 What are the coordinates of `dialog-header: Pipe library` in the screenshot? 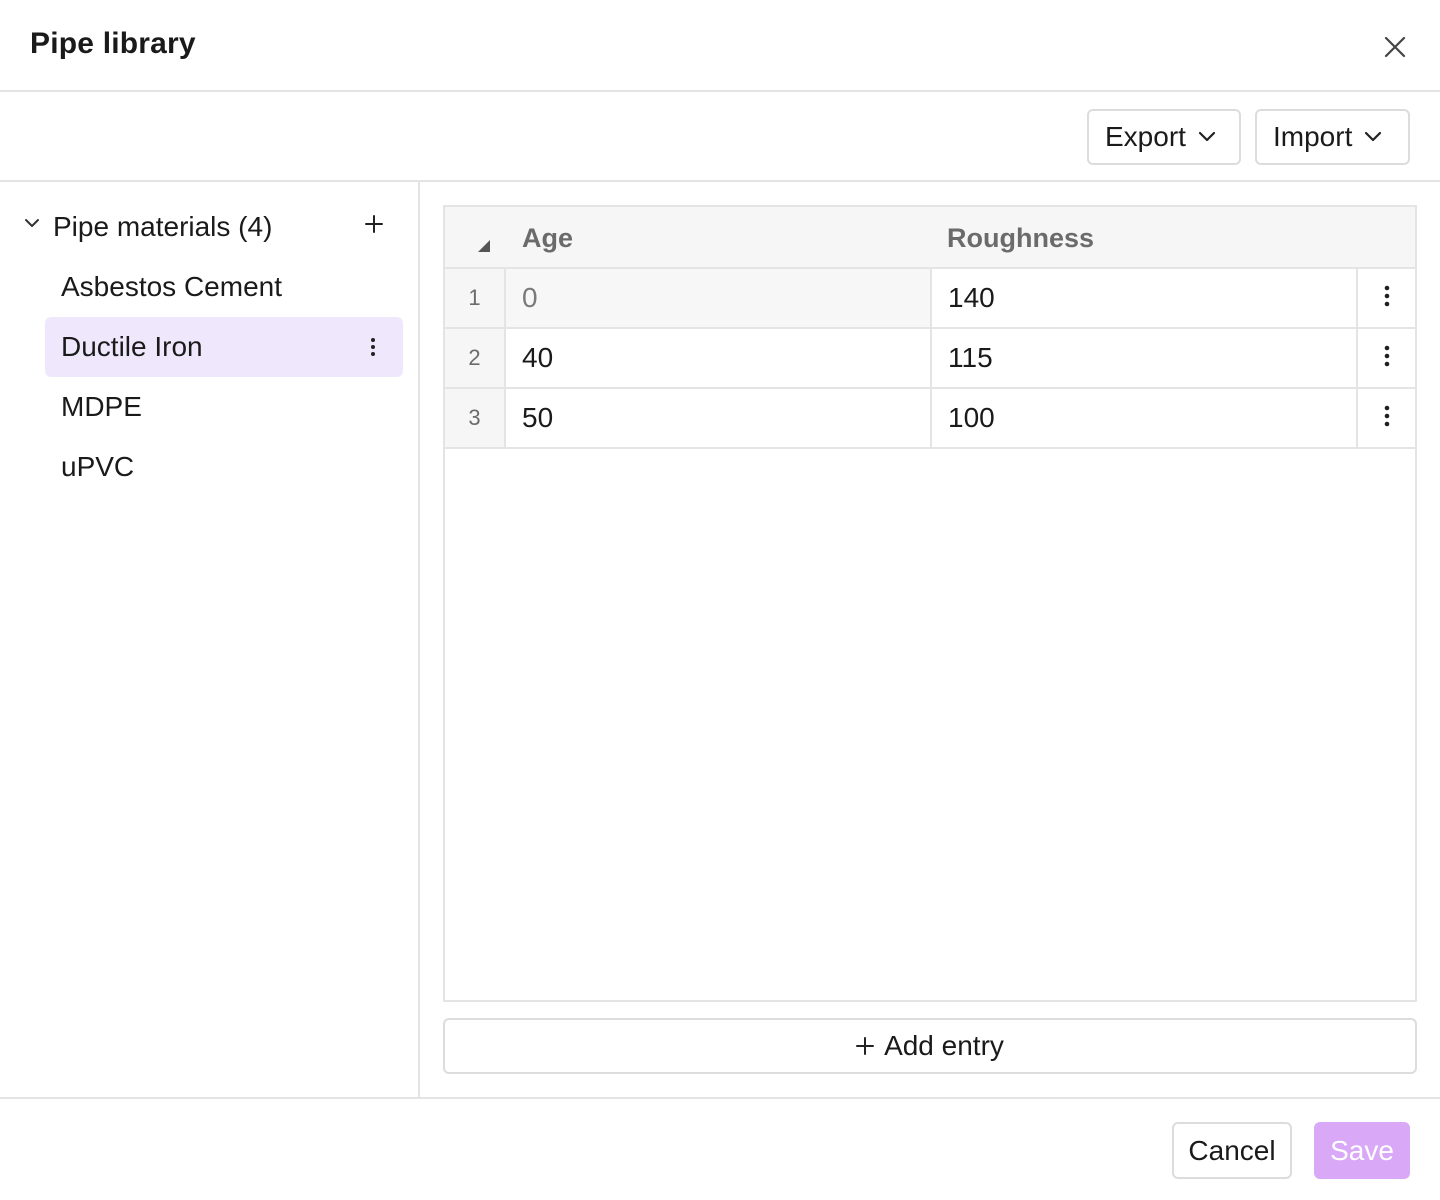 It's located at (720, 46).